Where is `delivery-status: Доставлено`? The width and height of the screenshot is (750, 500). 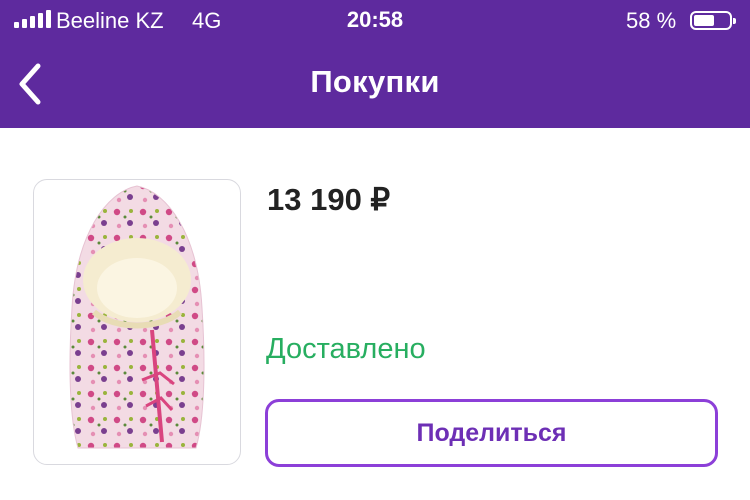
delivery-status: Доставлено is located at coordinates (346, 349).